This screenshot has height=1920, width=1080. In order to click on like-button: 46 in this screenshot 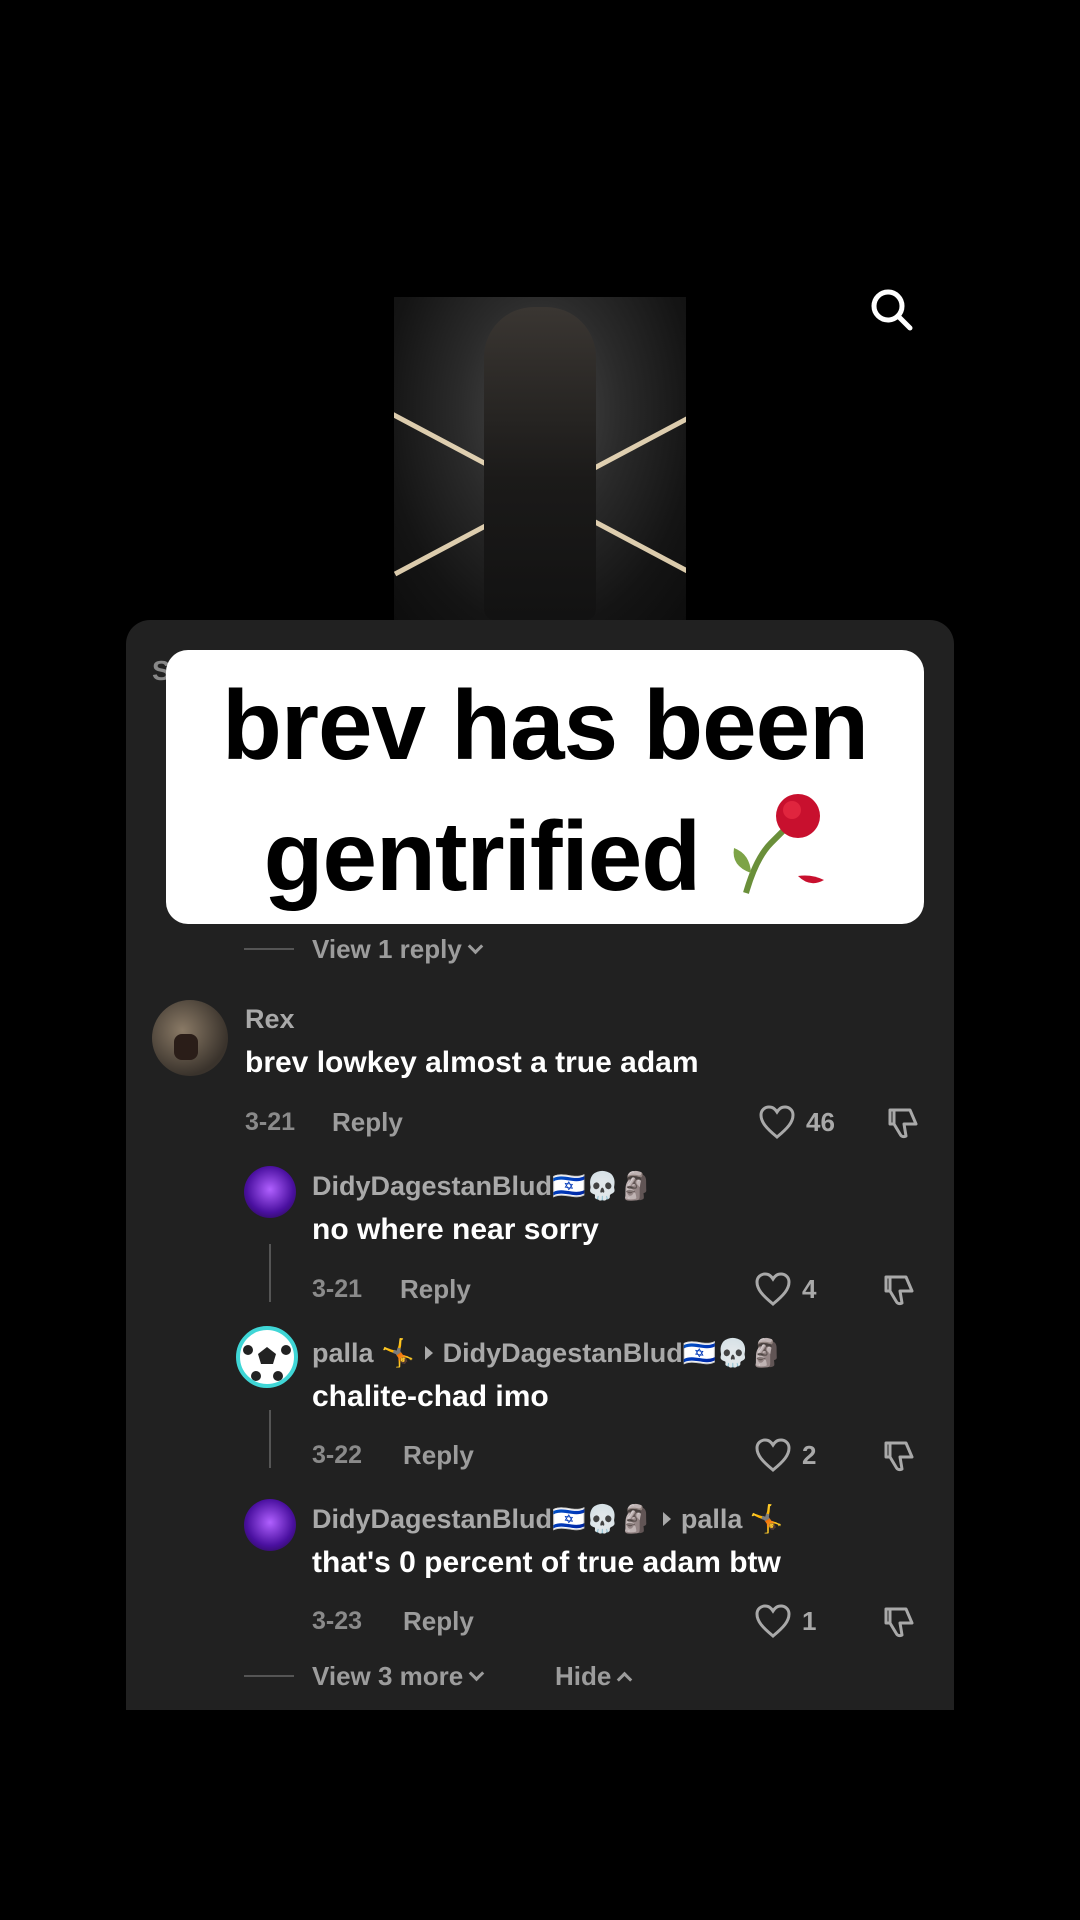, I will do `click(796, 1122)`.